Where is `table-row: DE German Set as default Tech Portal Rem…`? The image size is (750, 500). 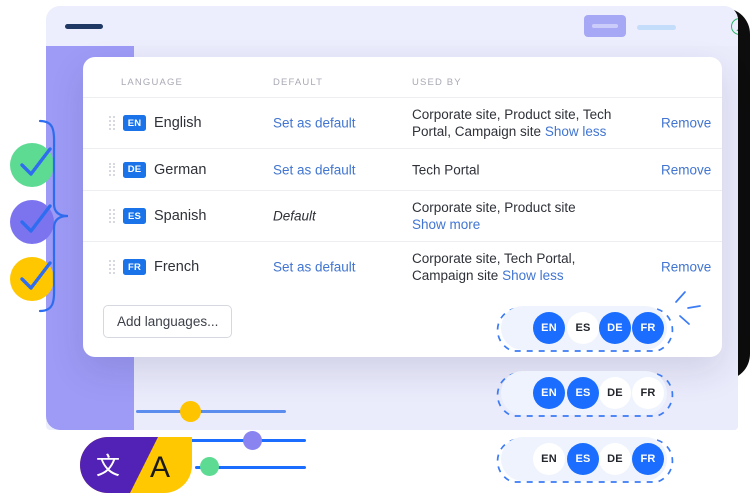
table-row: DE German Set as default Tech Portal Rem… is located at coordinates (402, 169).